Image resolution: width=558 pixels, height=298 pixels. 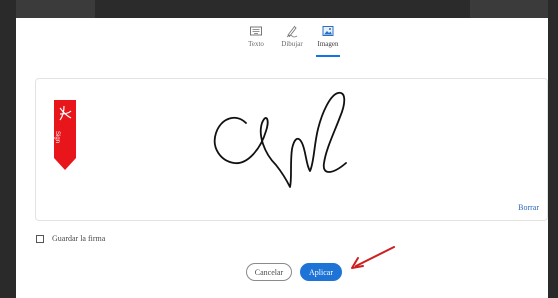 I want to click on active-tab-indicator, so click(x=328, y=56).